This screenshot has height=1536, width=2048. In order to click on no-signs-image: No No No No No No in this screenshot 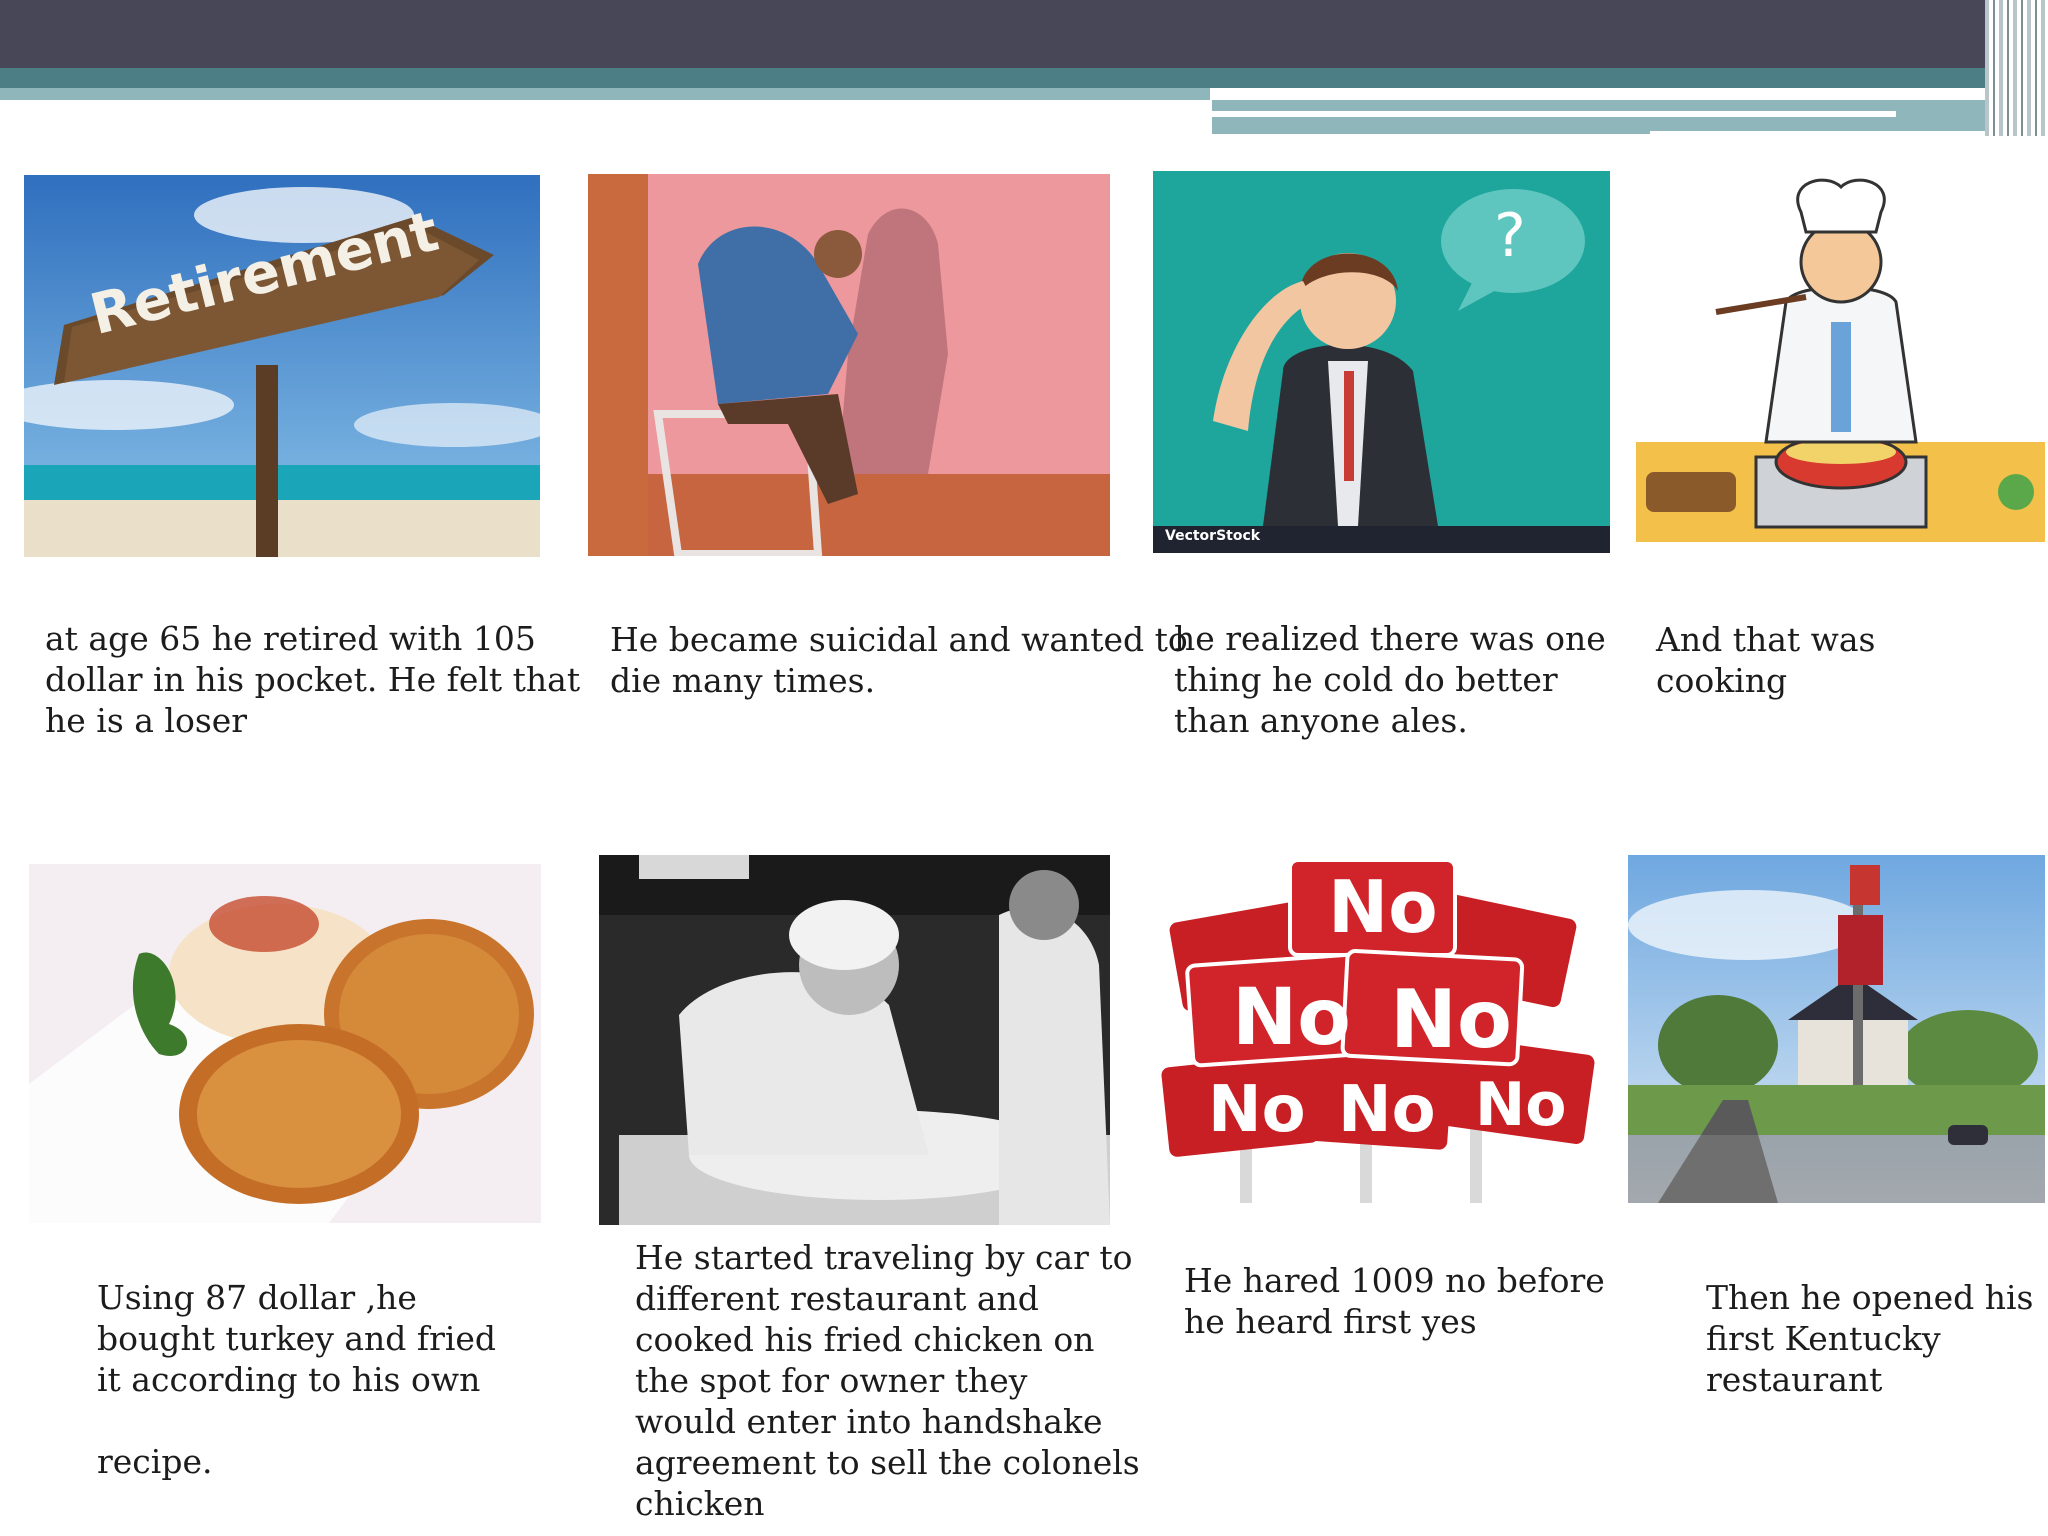, I will do `click(1380, 1029)`.